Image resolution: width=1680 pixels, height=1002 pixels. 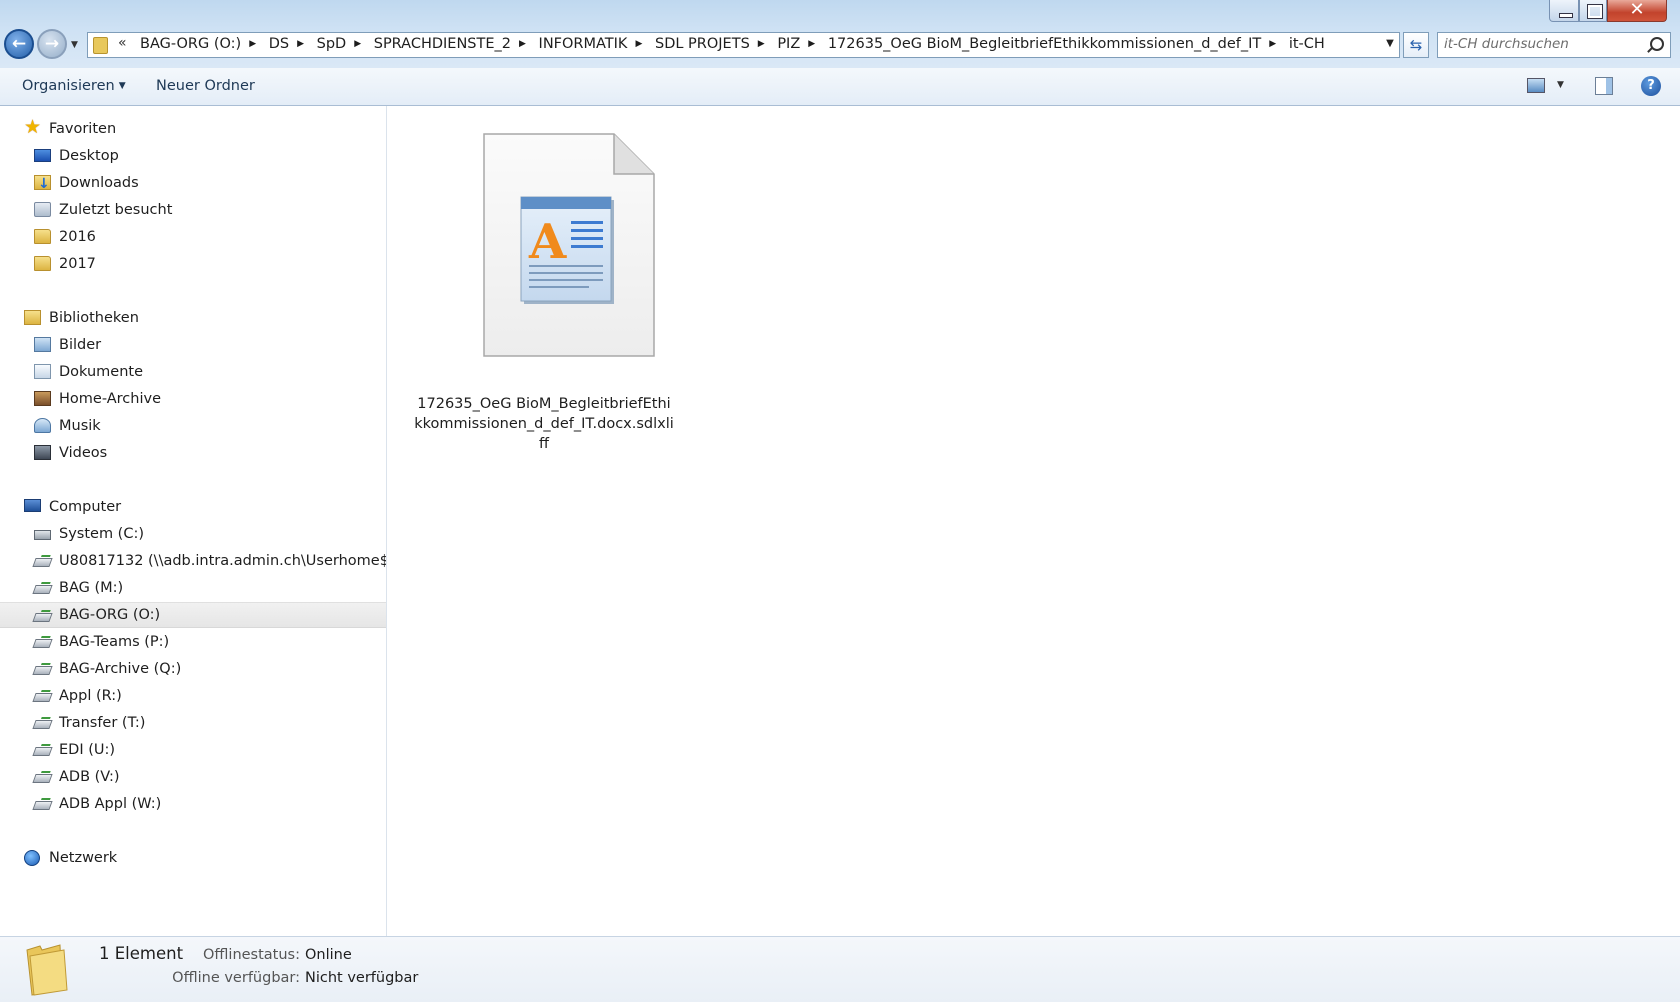 What do you see at coordinates (1651, 86) in the screenshot?
I see `help-icon: ?` at bounding box center [1651, 86].